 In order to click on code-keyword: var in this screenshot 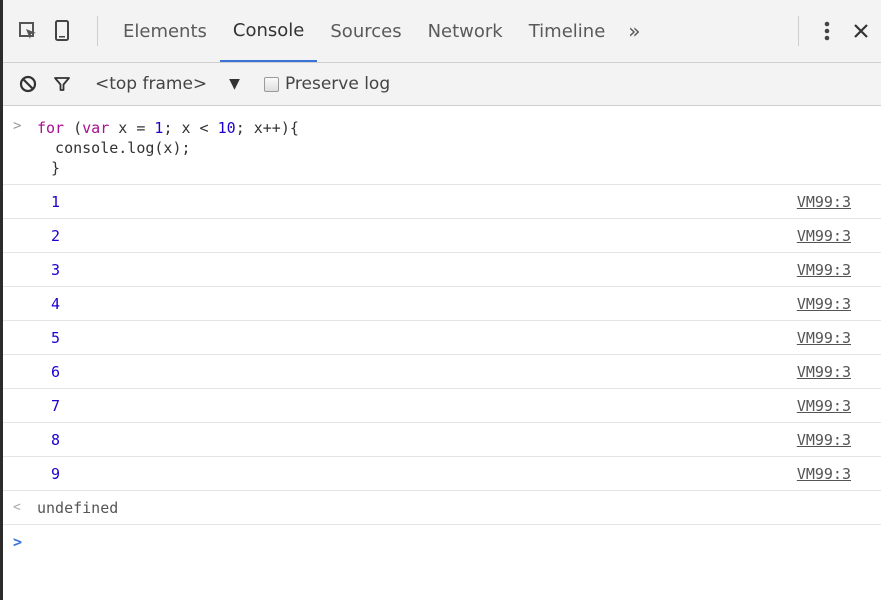, I will do `click(96, 128)`.